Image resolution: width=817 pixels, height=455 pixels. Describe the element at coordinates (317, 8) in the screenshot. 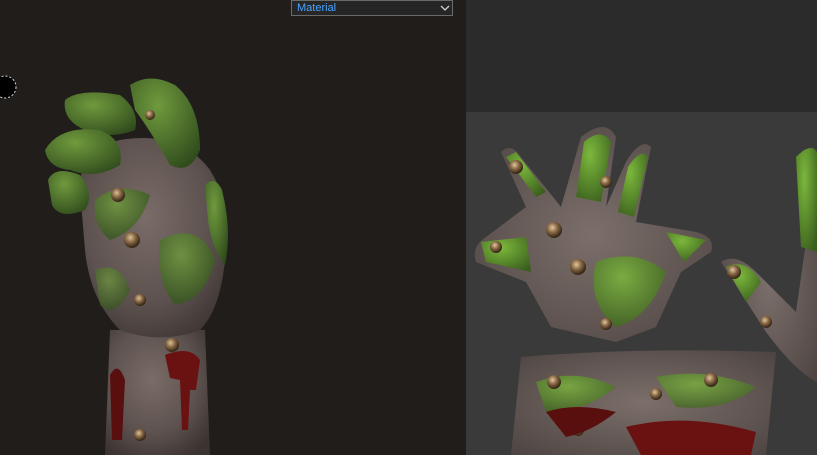

I see `material-dropdown-label: Material` at that location.